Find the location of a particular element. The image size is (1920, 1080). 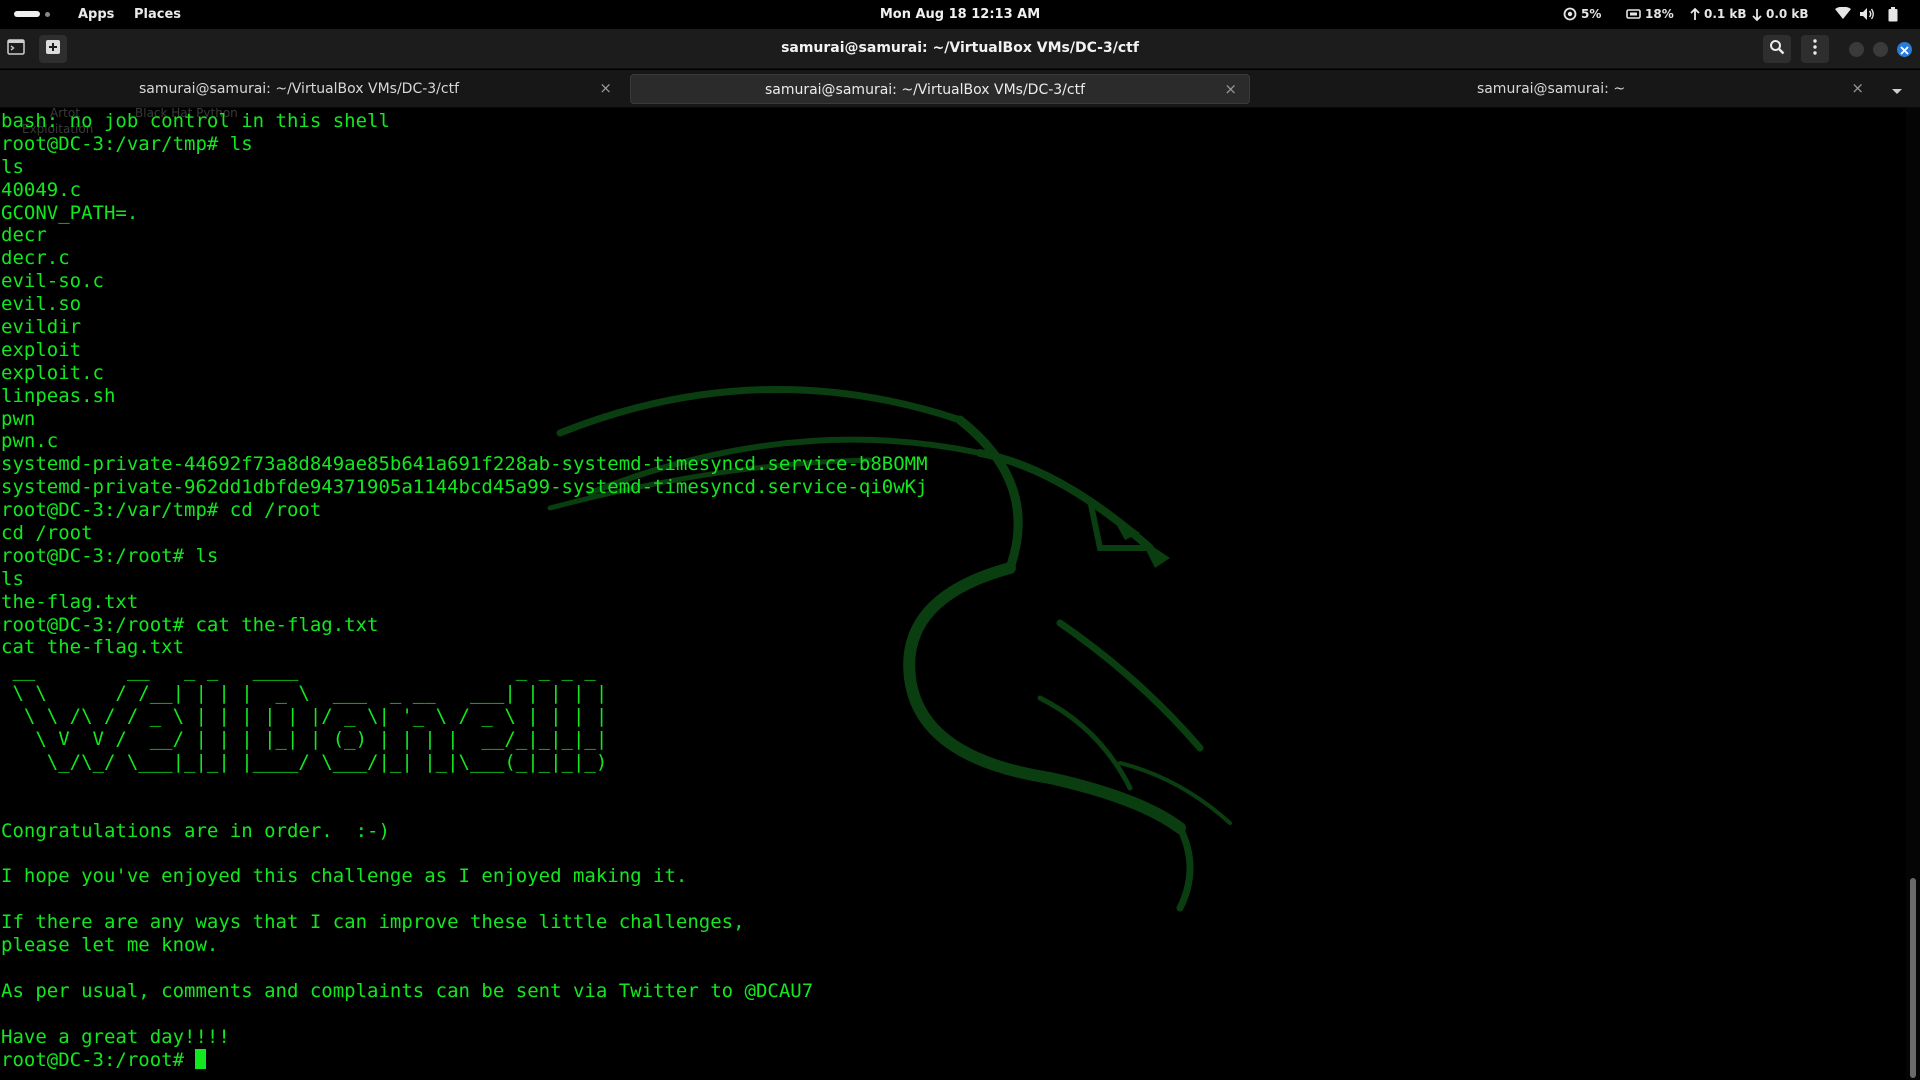

clock: Mon Aug 18 12:13 AM is located at coordinates (960, 14).